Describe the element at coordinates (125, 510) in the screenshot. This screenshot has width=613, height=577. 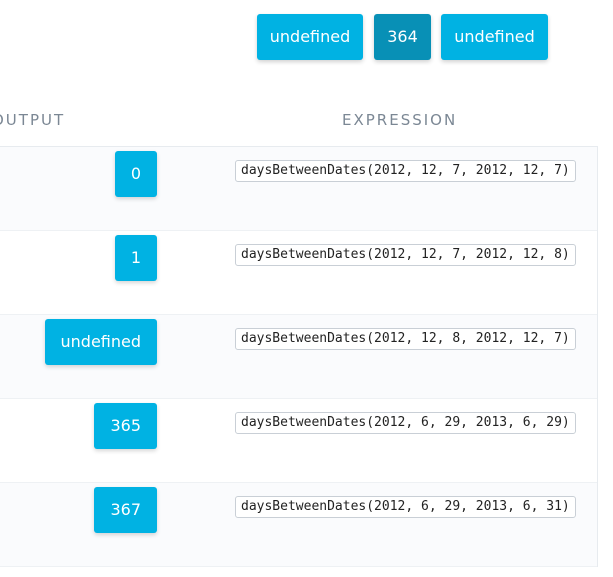
I see `output-value: 367` at that location.